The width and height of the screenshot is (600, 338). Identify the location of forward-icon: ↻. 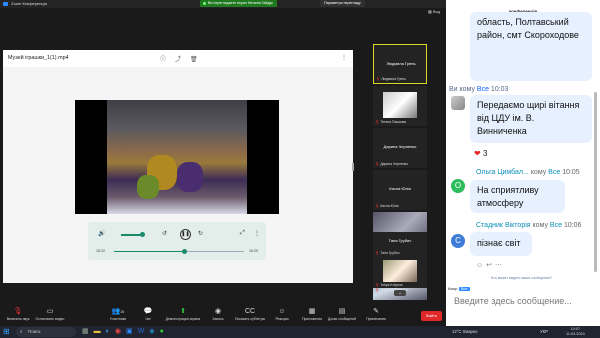
(200, 233).